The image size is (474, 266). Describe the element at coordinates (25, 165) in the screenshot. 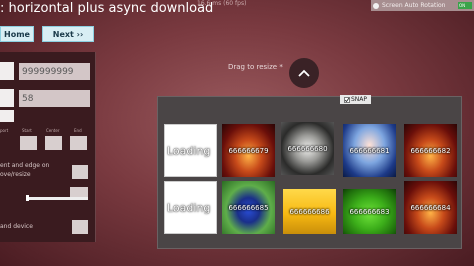

I see `edge-label: ent and edge on` at that location.